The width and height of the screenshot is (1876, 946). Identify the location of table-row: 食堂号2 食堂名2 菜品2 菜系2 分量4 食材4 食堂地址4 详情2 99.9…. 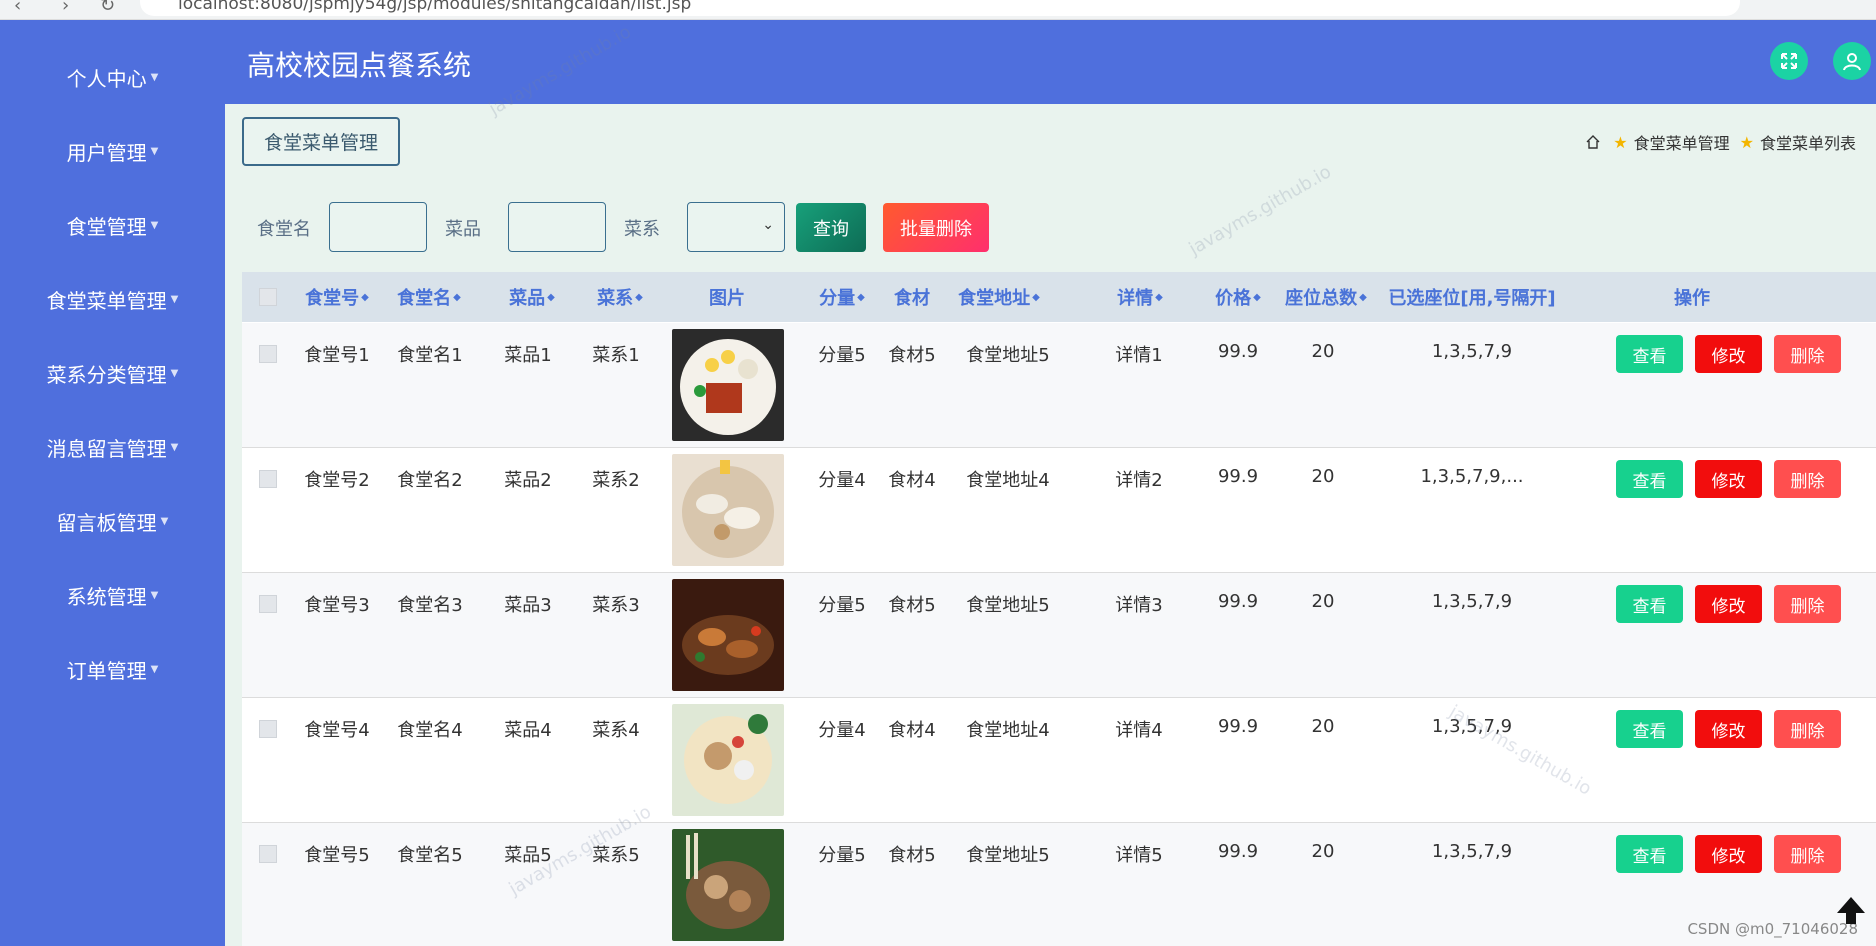
(1059, 510).